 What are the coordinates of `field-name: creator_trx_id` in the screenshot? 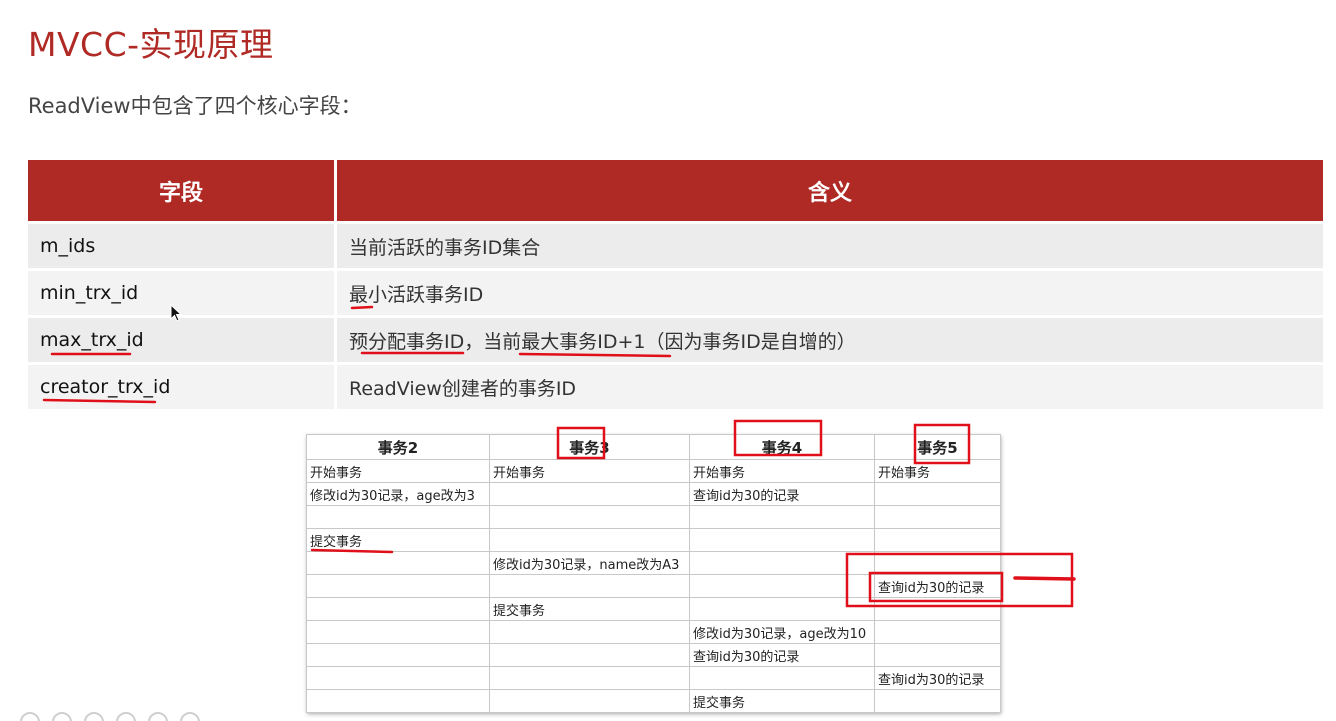 It's located at (182, 385).